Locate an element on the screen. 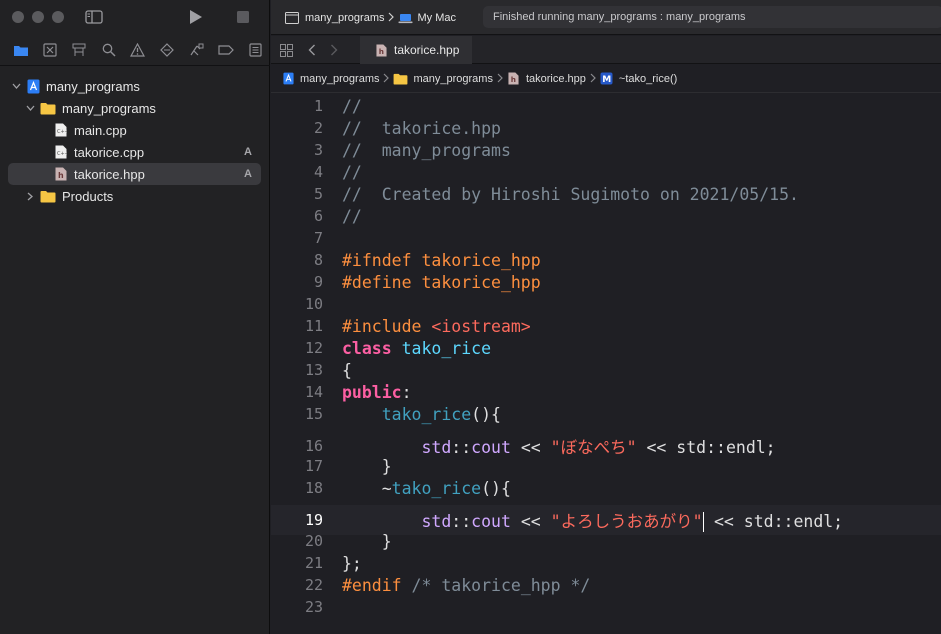  code-token: // is located at coordinates (352, 172).